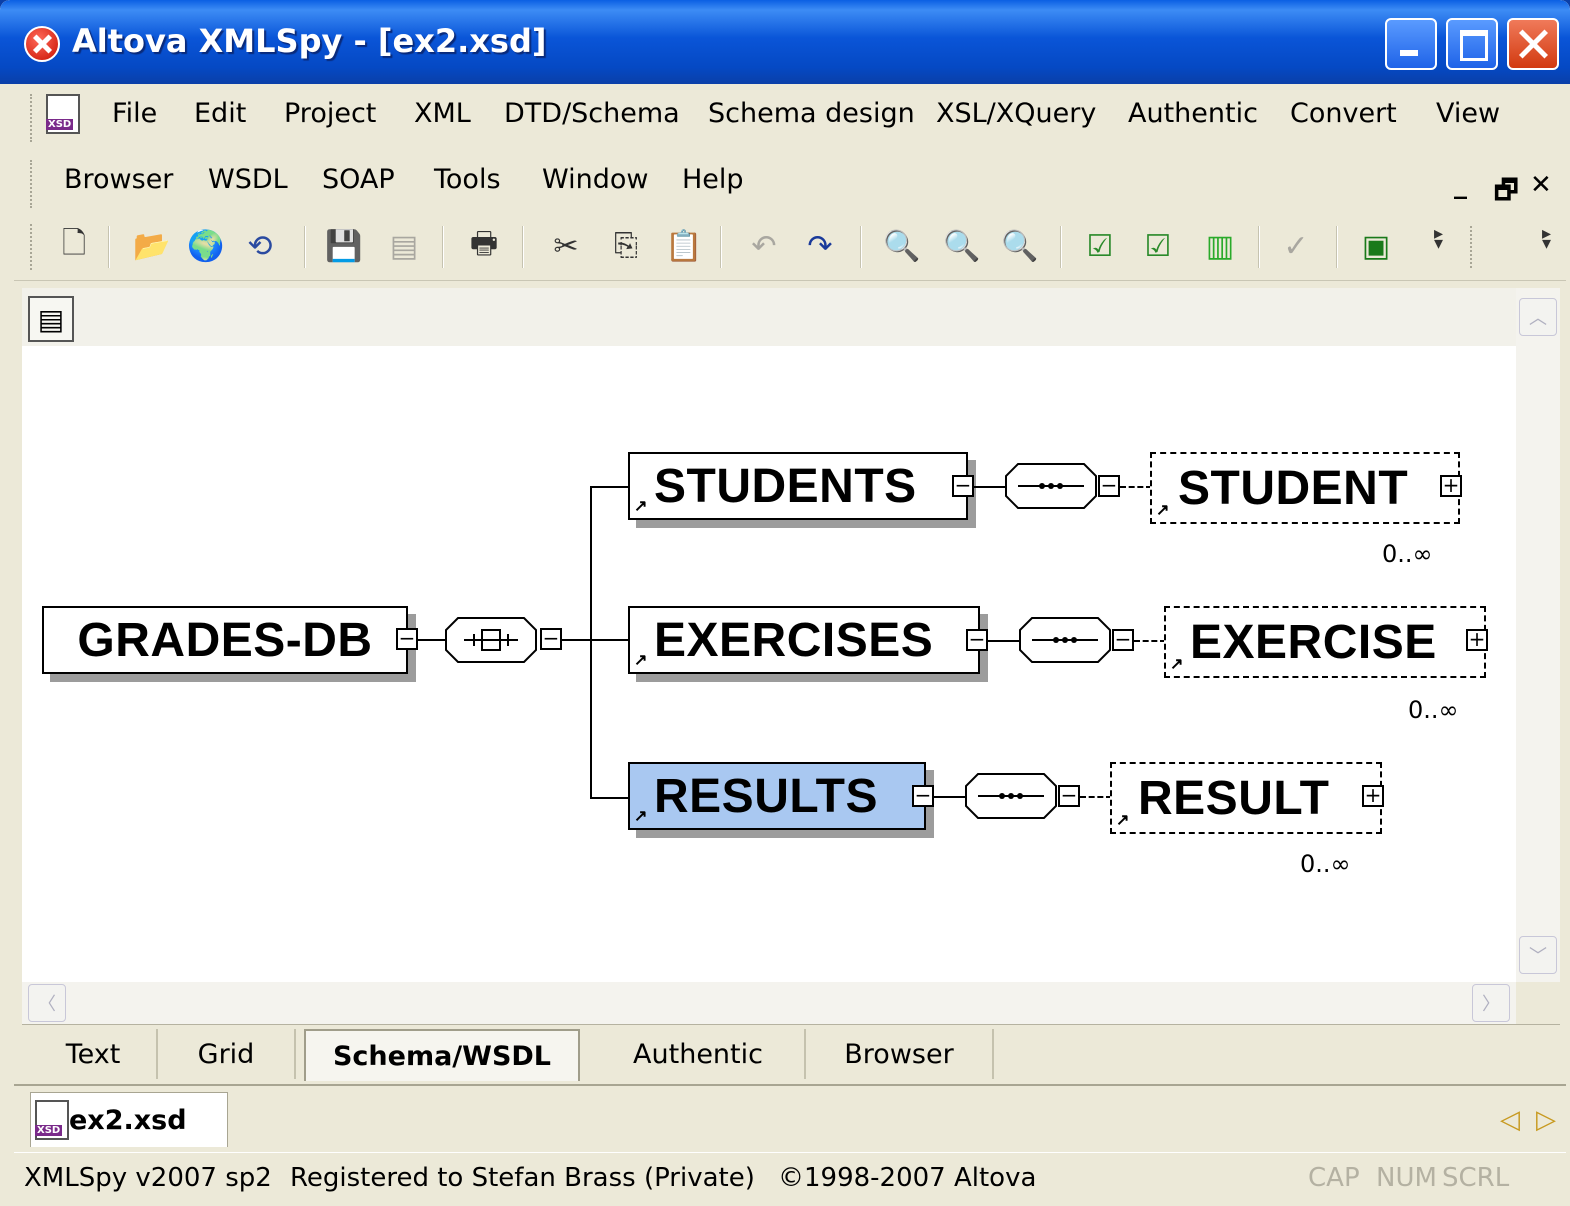 This screenshot has width=1570, height=1206. Describe the element at coordinates (962, 246) in the screenshot. I see `find-next-icon: 🔍` at that location.